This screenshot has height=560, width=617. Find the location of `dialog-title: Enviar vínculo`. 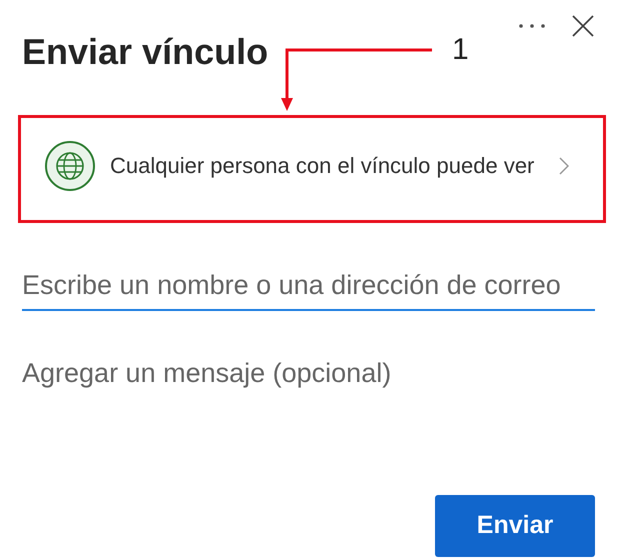

dialog-title: Enviar vínculo is located at coordinates (145, 52).